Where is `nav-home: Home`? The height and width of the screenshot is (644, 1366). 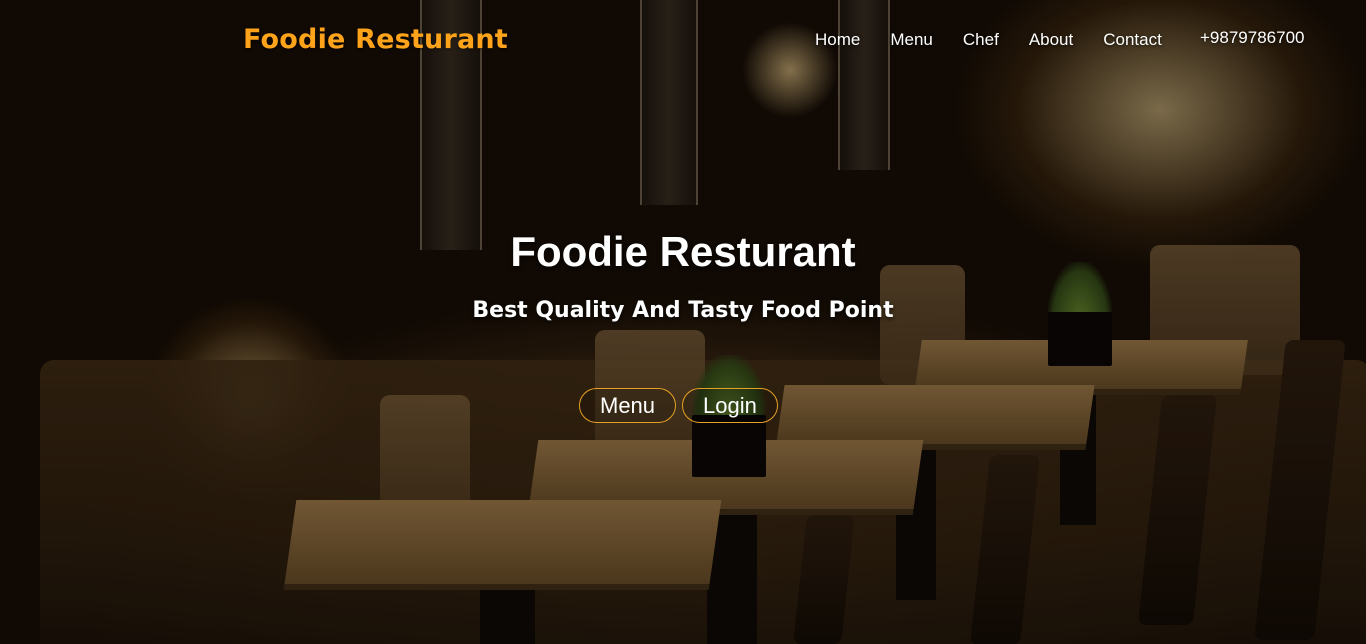
nav-home: Home is located at coordinates (837, 40).